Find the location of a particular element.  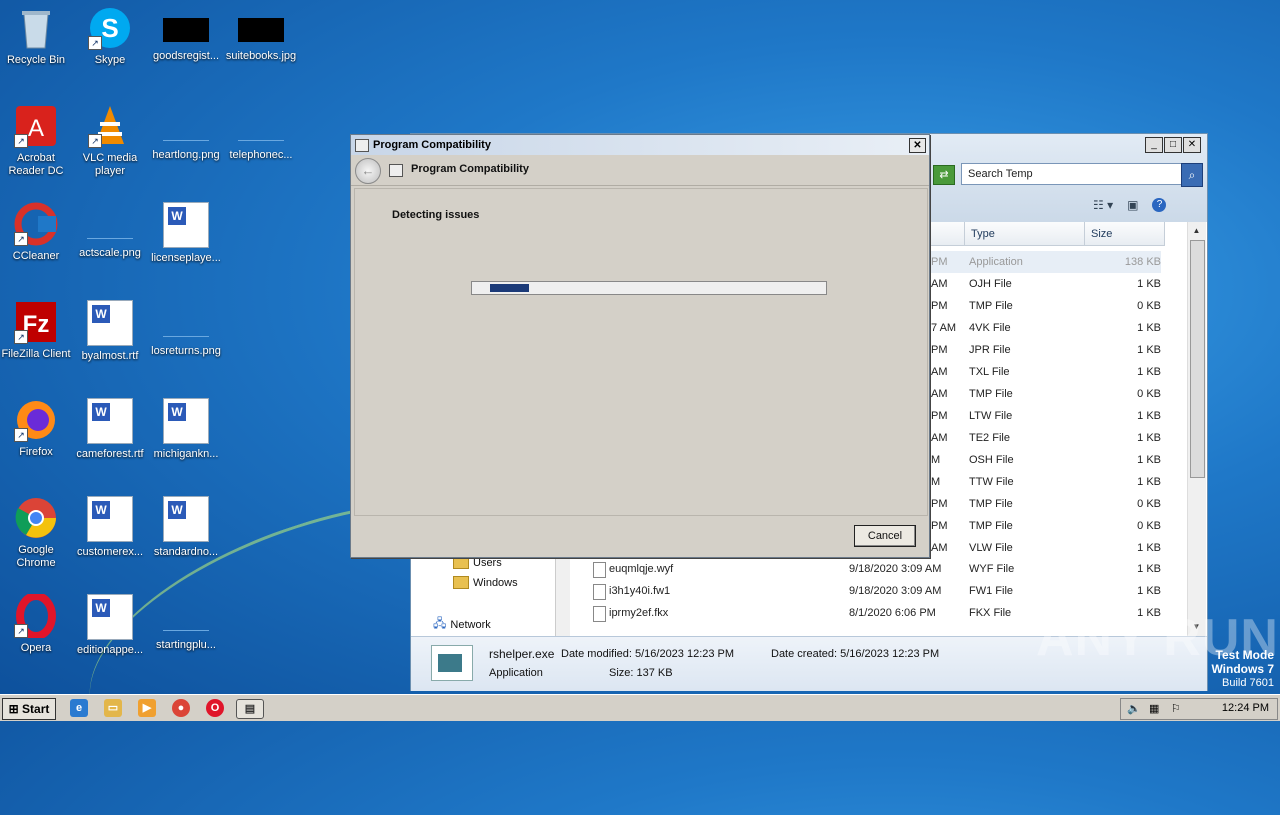

desktop-icon-filezilla: Fz ↗ FileZilla Client is located at coordinates (37, 330).